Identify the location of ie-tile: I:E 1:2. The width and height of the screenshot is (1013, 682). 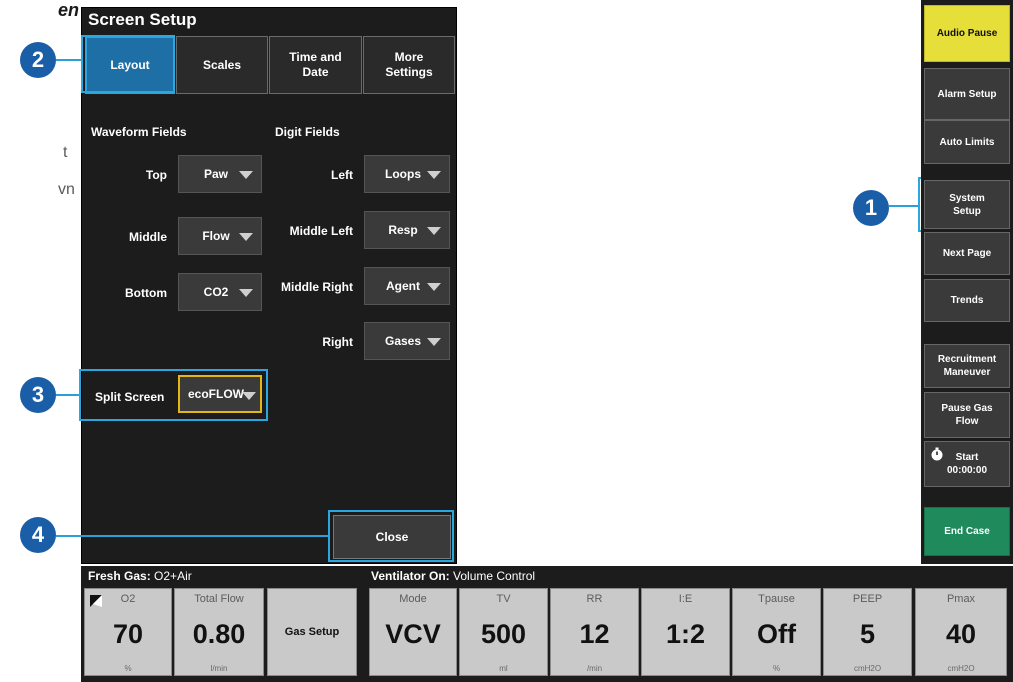
(685, 632).